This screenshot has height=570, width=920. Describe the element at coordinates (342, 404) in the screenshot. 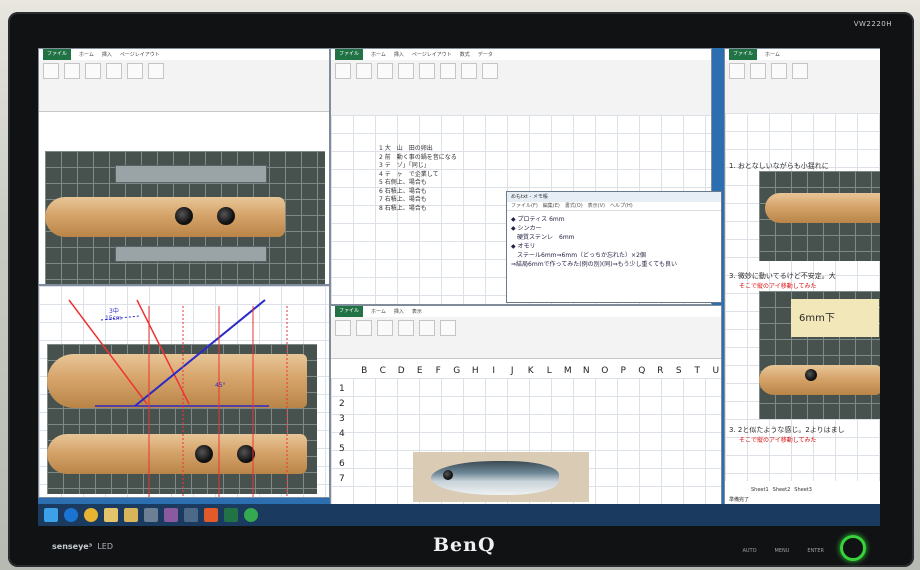

I see `row-header: 2` at that location.